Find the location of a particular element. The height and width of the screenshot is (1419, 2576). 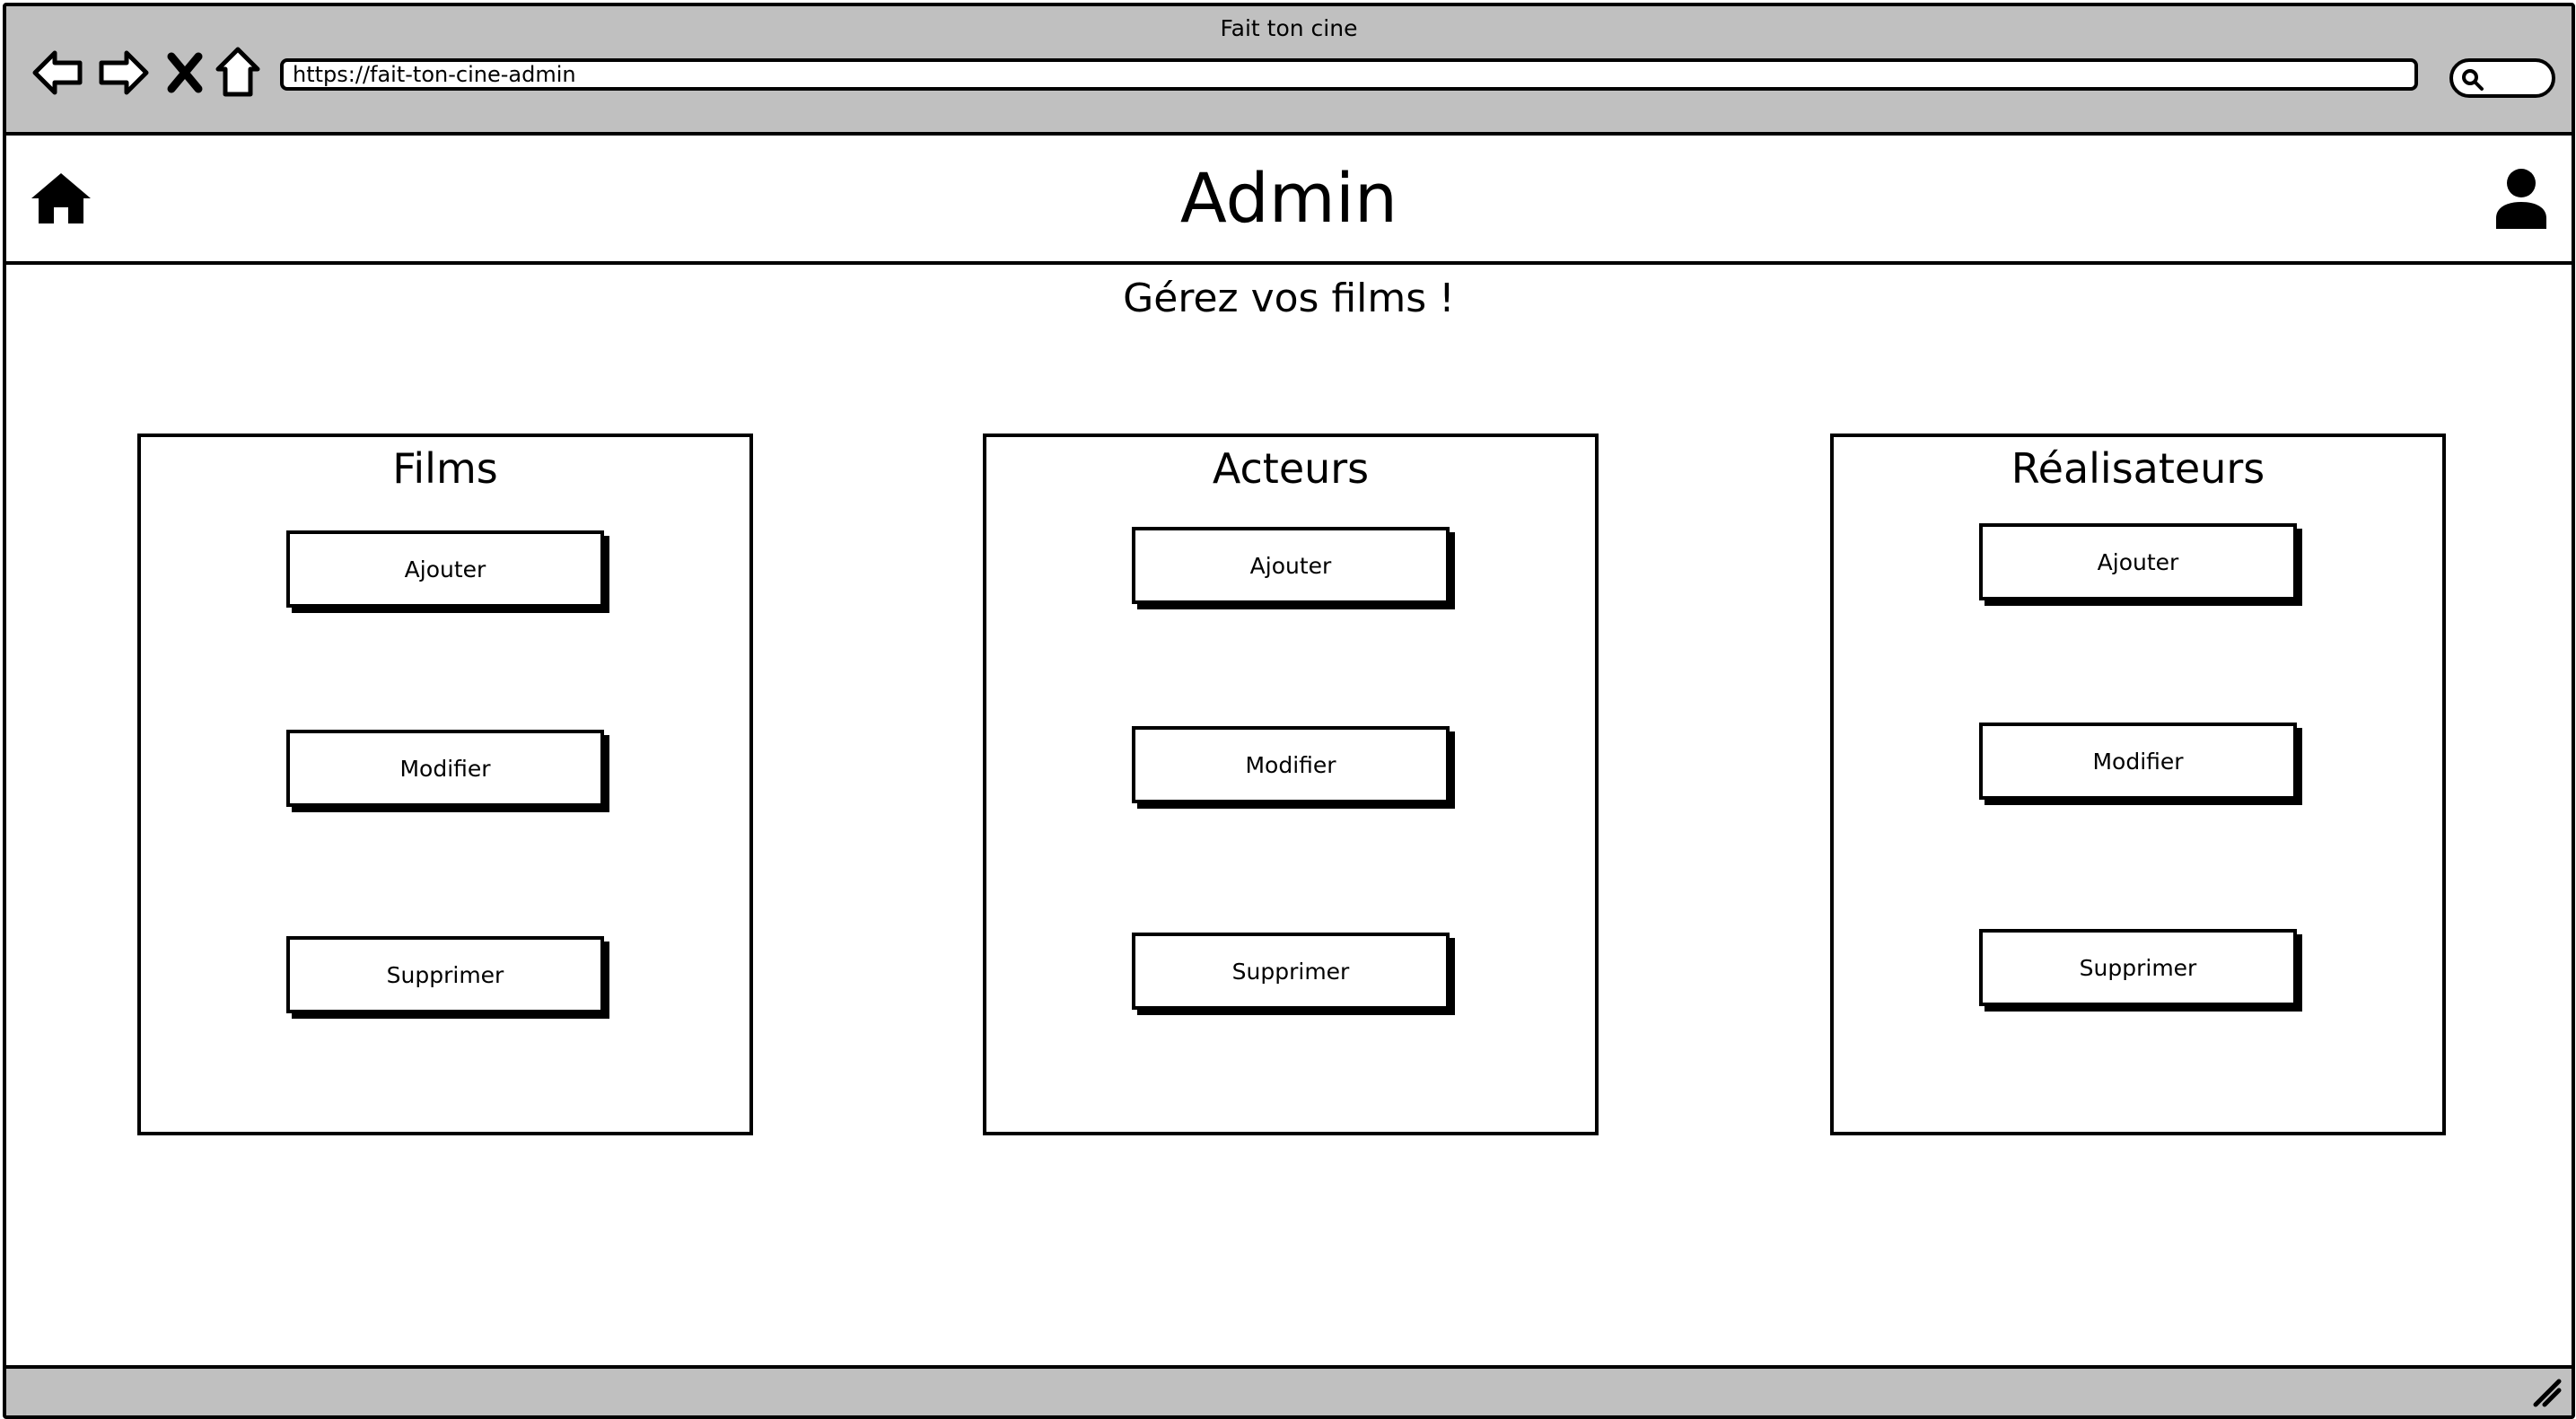

acteurs-add-button: Ajouter is located at coordinates (1291, 565).